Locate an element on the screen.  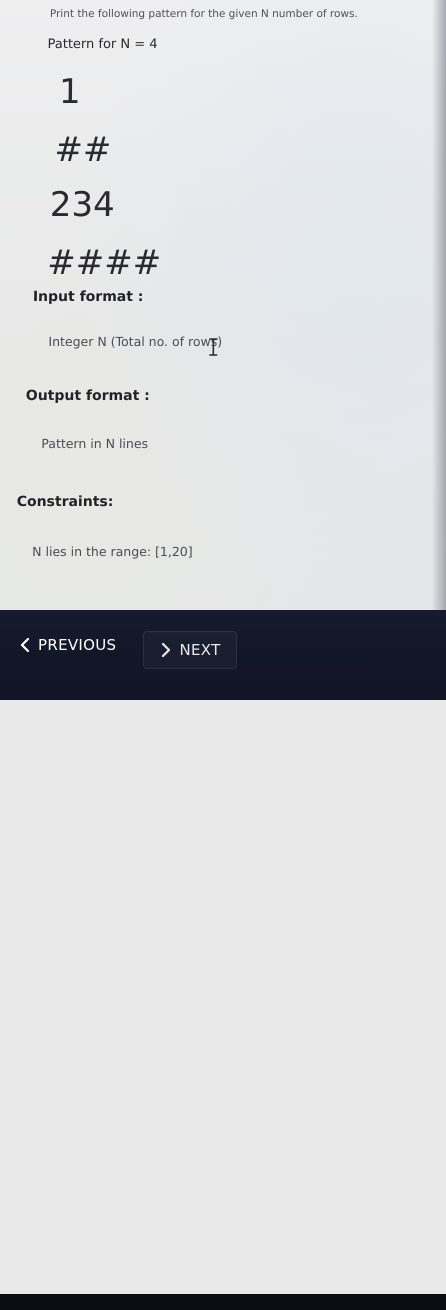
screen-edge-shadow is located at coordinates (439, 350).